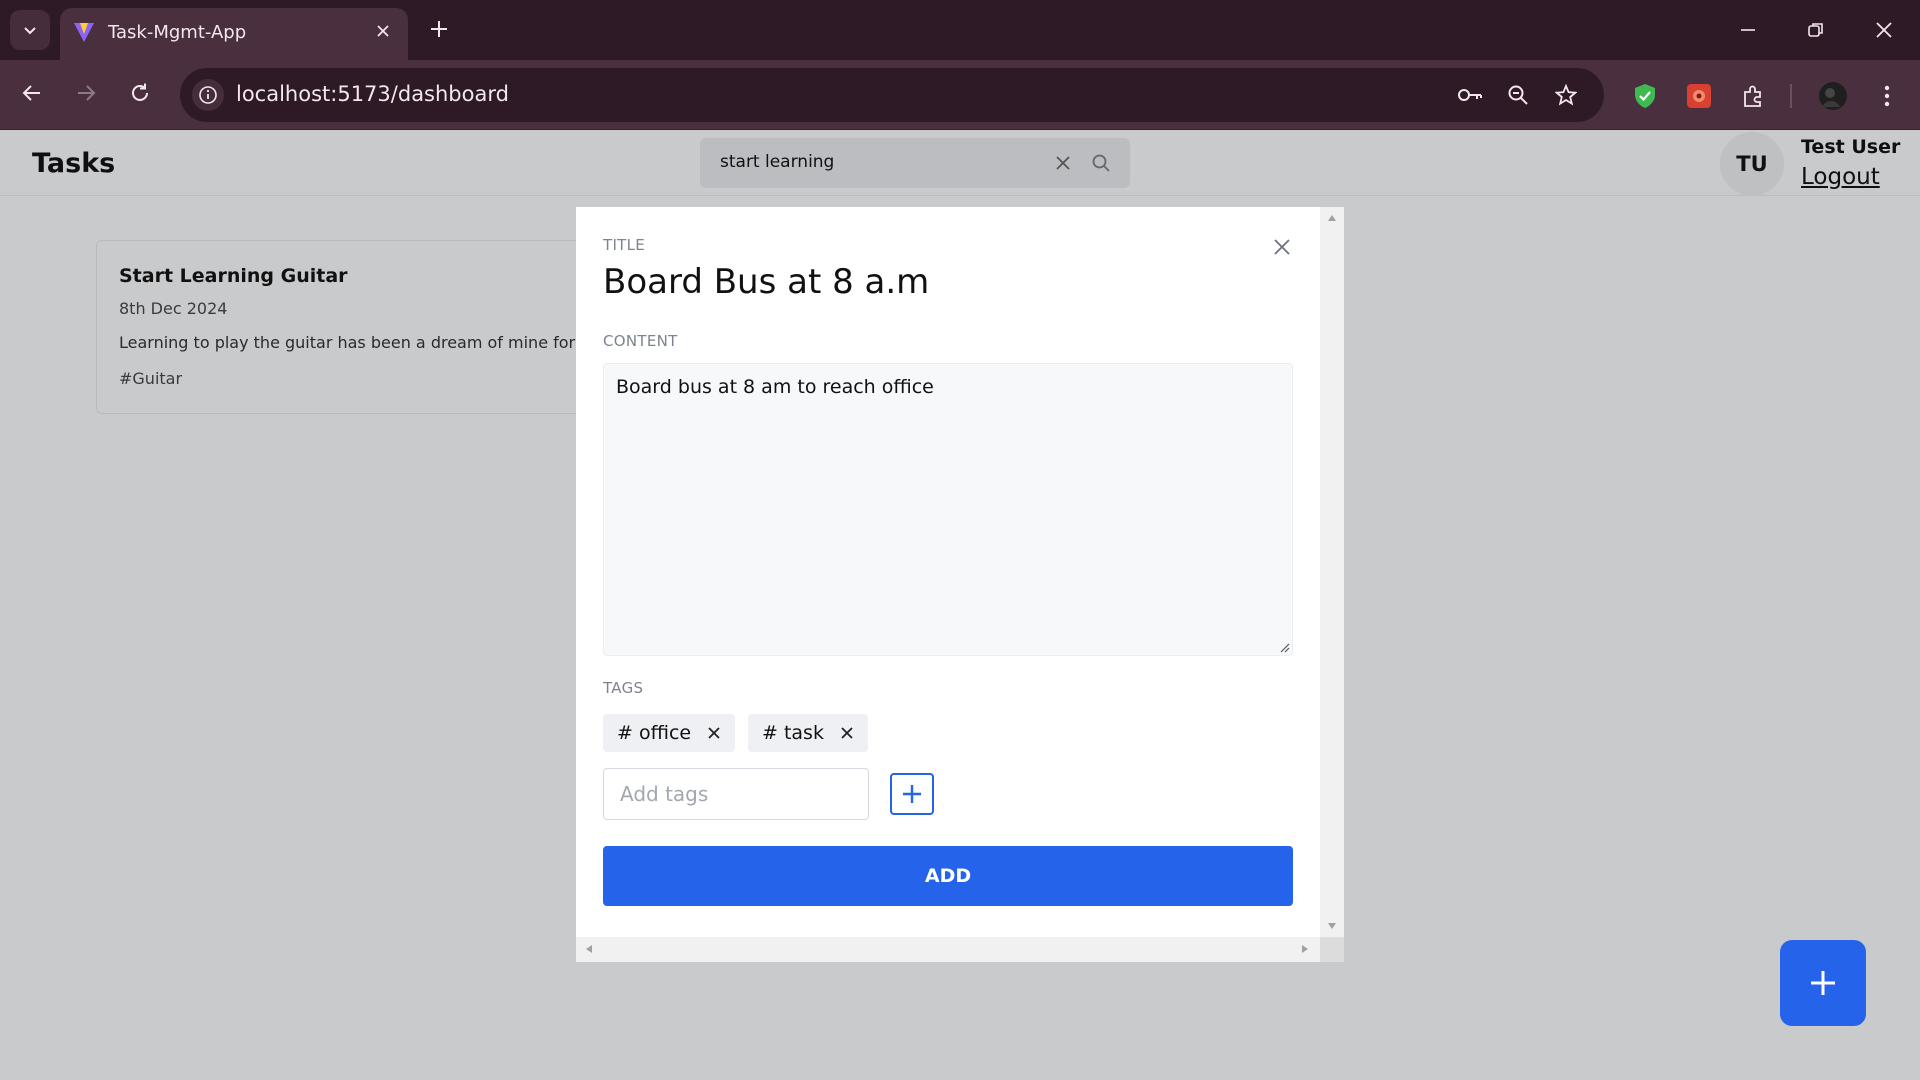 The image size is (1920, 1080). Describe the element at coordinates (1791, 96) in the screenshot. I see `toolbar-divider` at that location.